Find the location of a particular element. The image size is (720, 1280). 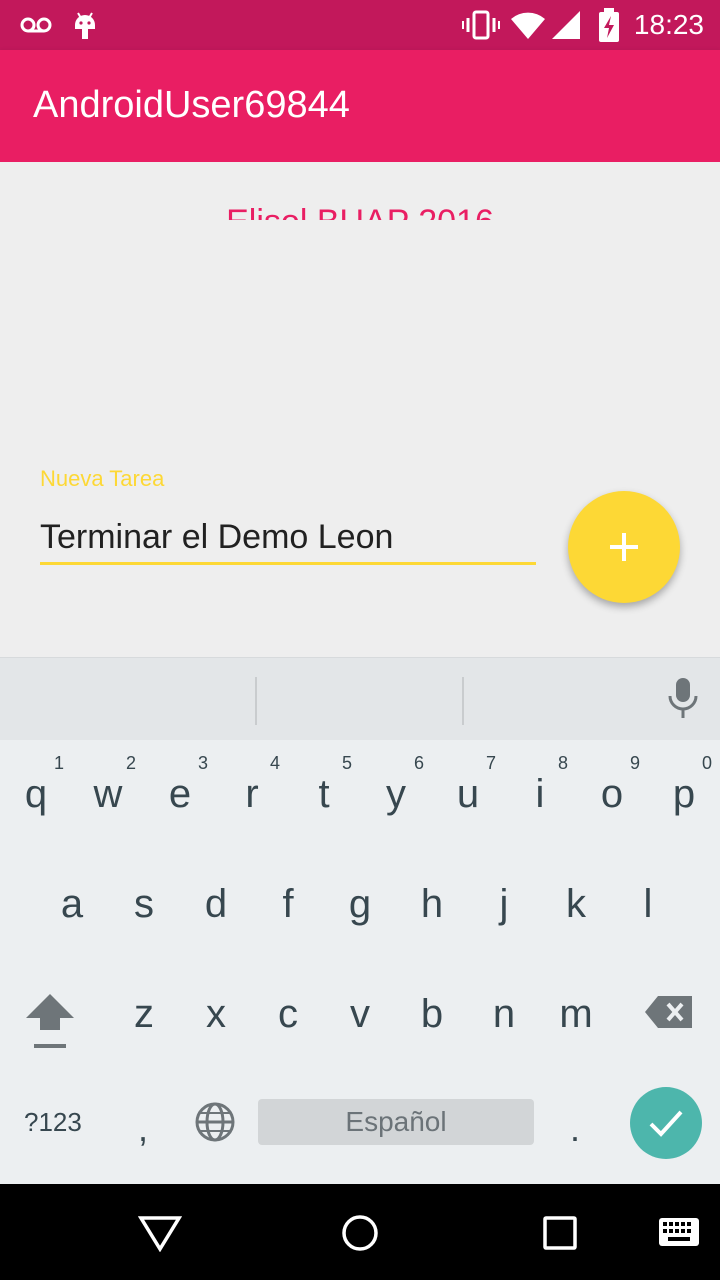

keyboard-switch-icon is located at coordinates (679, 1234).